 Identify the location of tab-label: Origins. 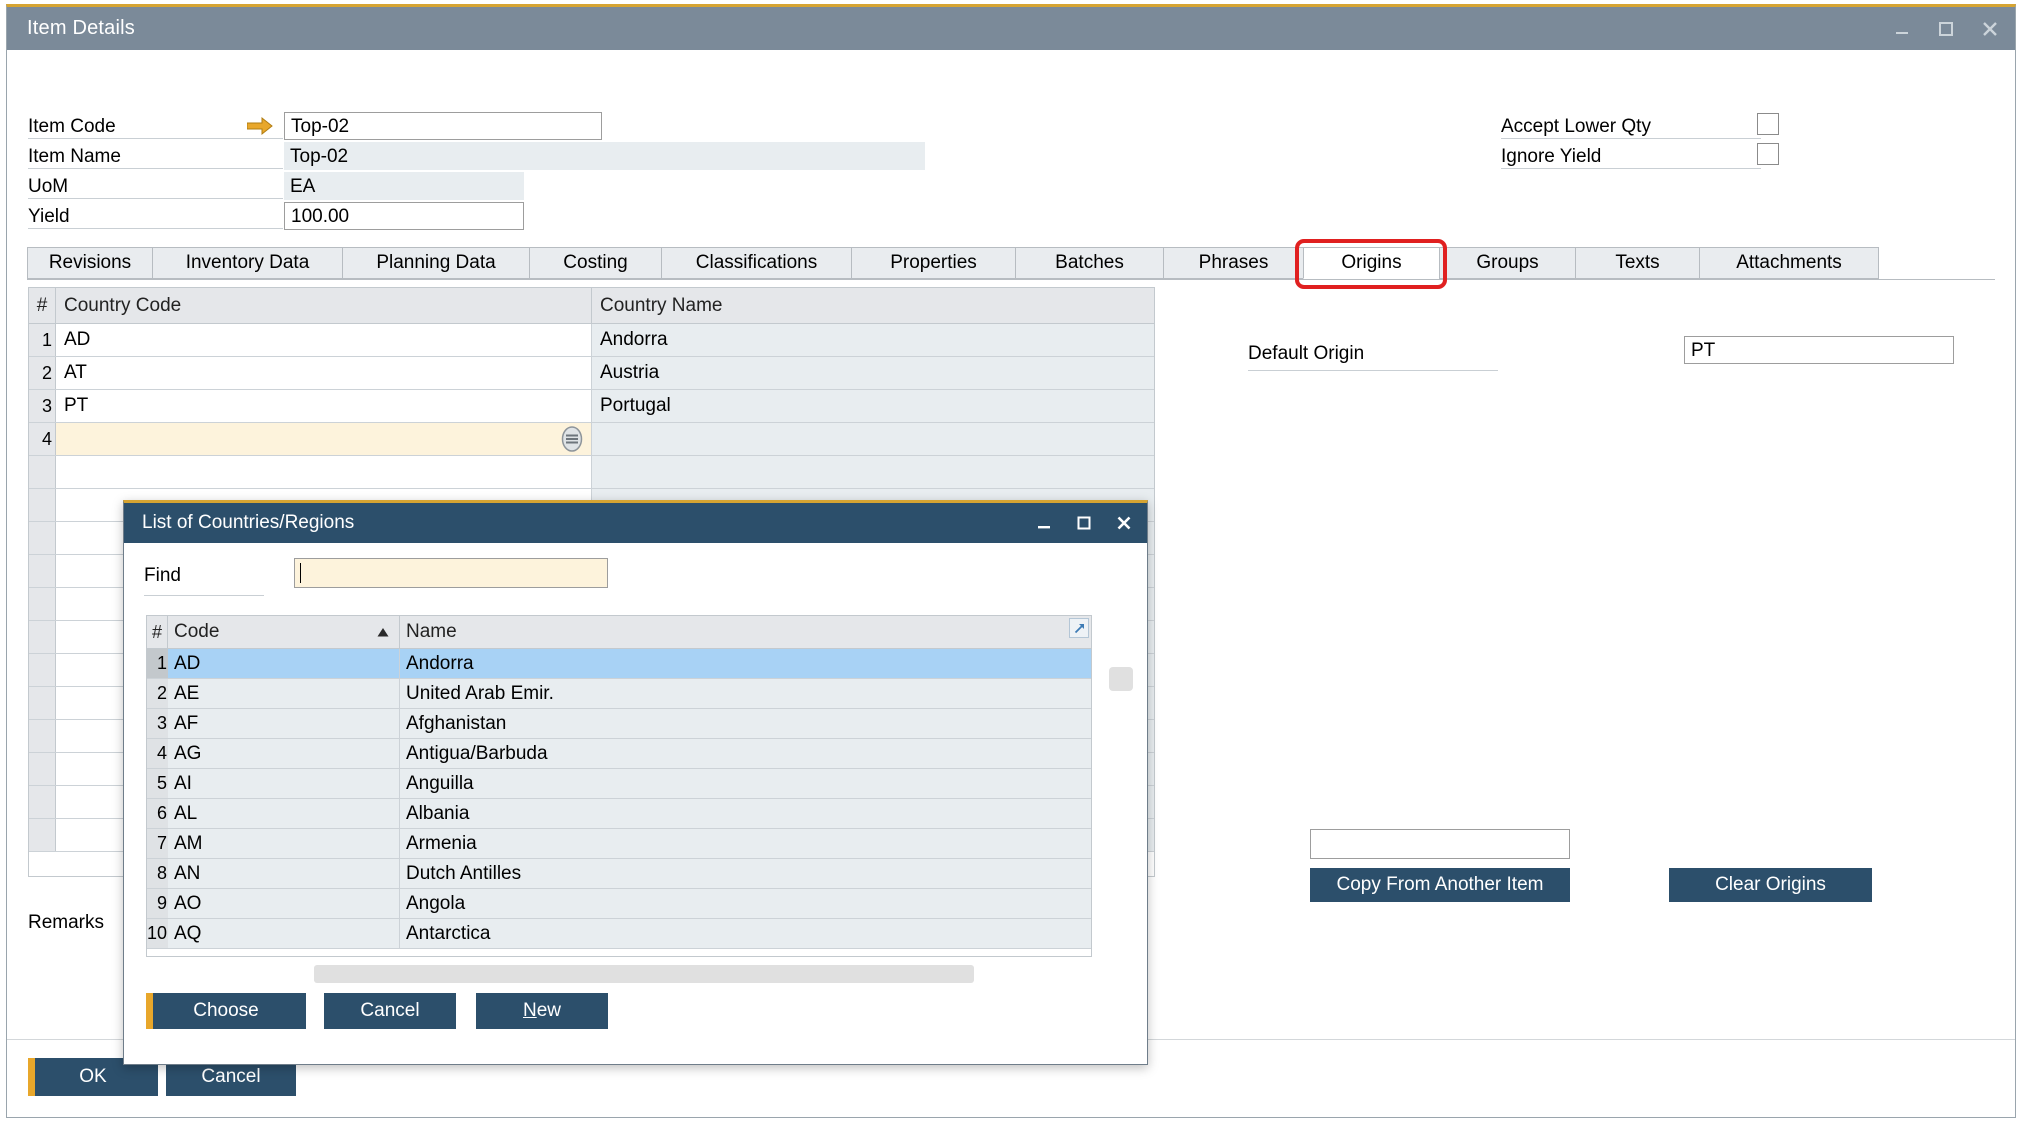
(1371, 262).